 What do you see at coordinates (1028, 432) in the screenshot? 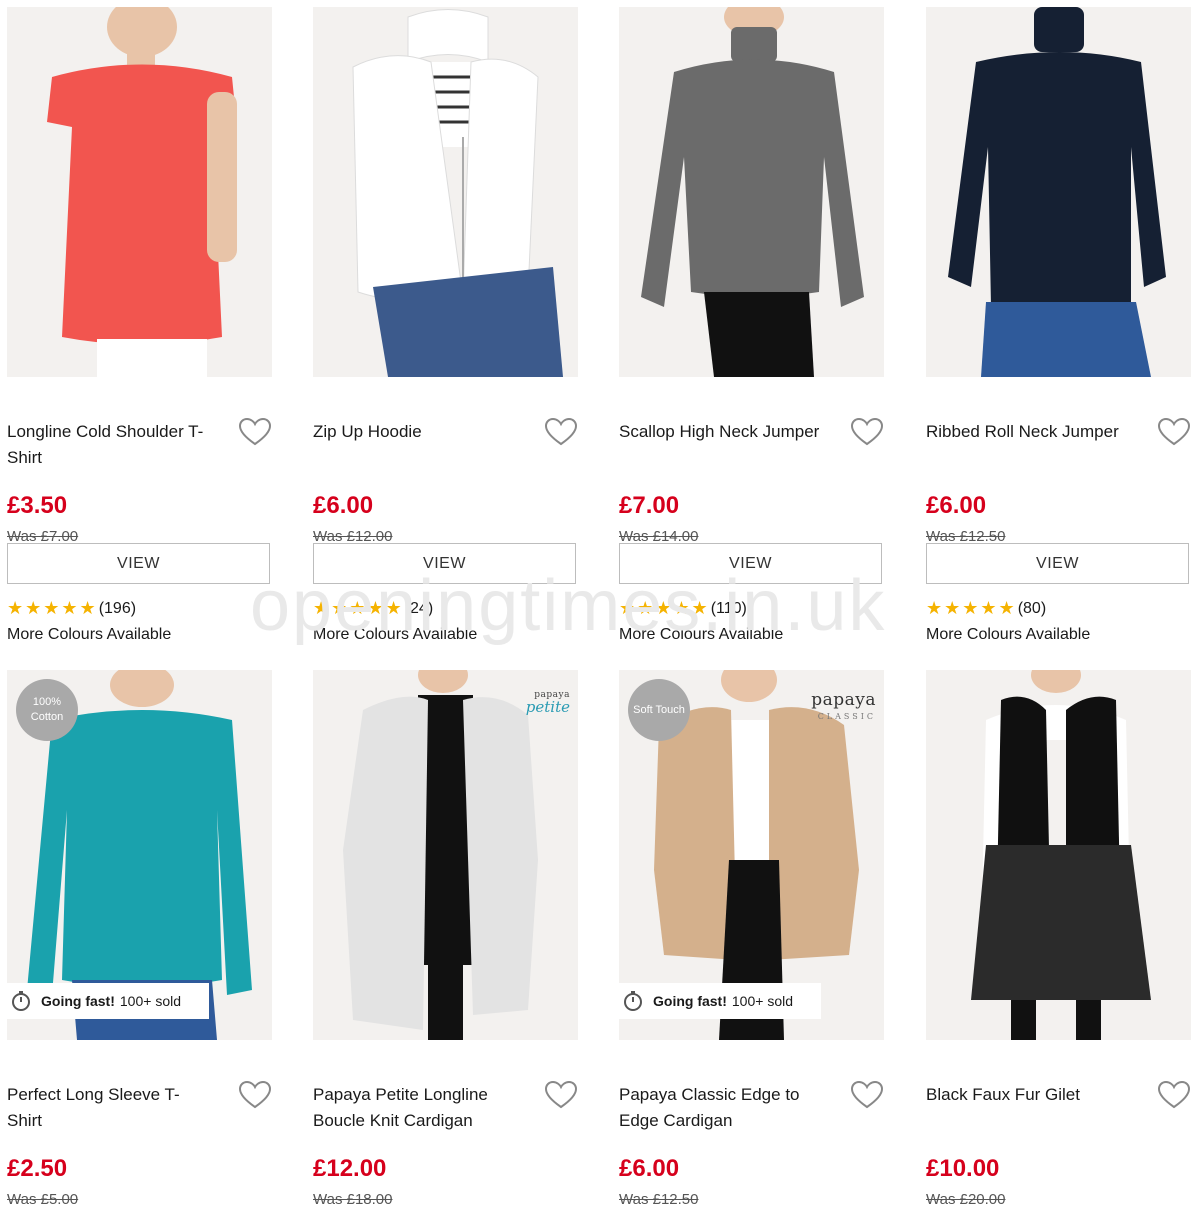
I see `product-name: Ribbed Roll Neck Jumper` at bounding box center [1028, 432].